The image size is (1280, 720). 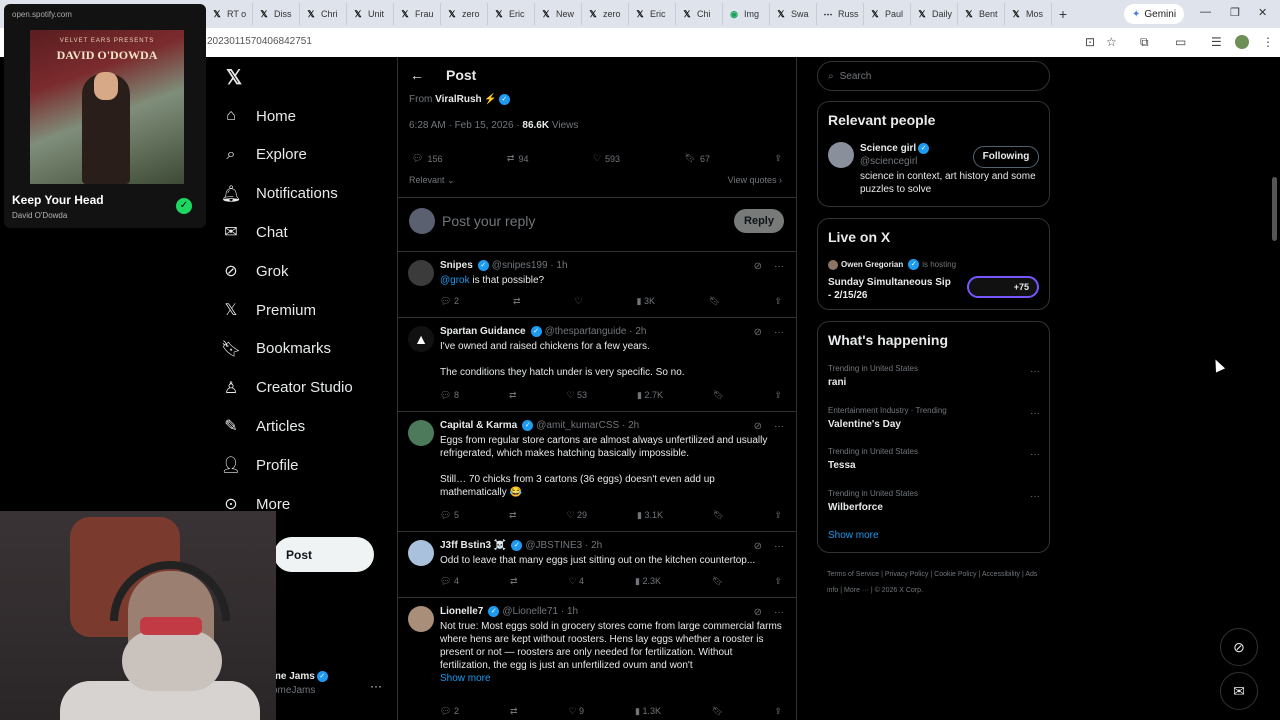 What do you see at coordinates (263, 155) in the screenshot?
I see `nav-item-explore: ⌕ Explore` at bounding box center [263, 155].